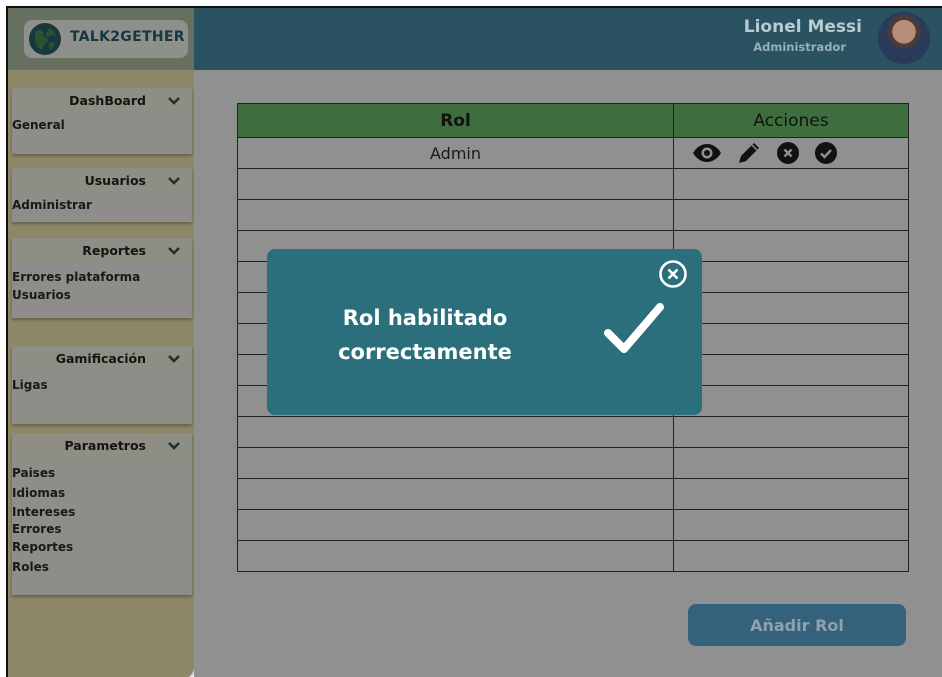 The image size is (942, 677). Describe the element at coordinates (788, 153) in the screenshot. I see `close-circle-icon` at that location.